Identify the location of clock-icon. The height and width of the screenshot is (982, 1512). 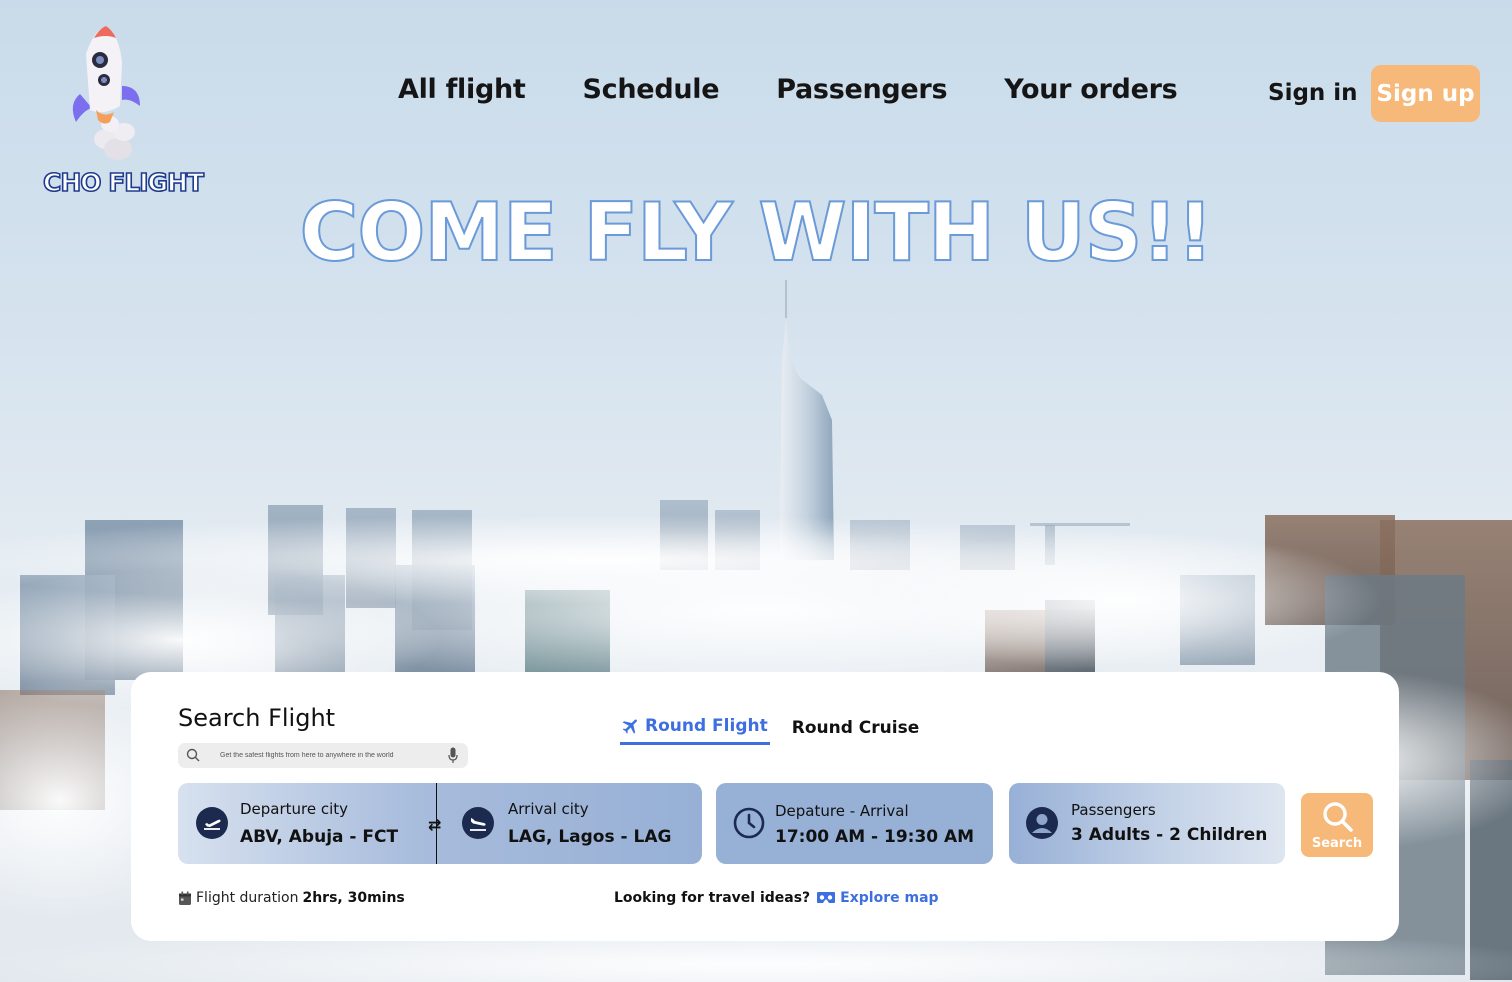
(749, 823).